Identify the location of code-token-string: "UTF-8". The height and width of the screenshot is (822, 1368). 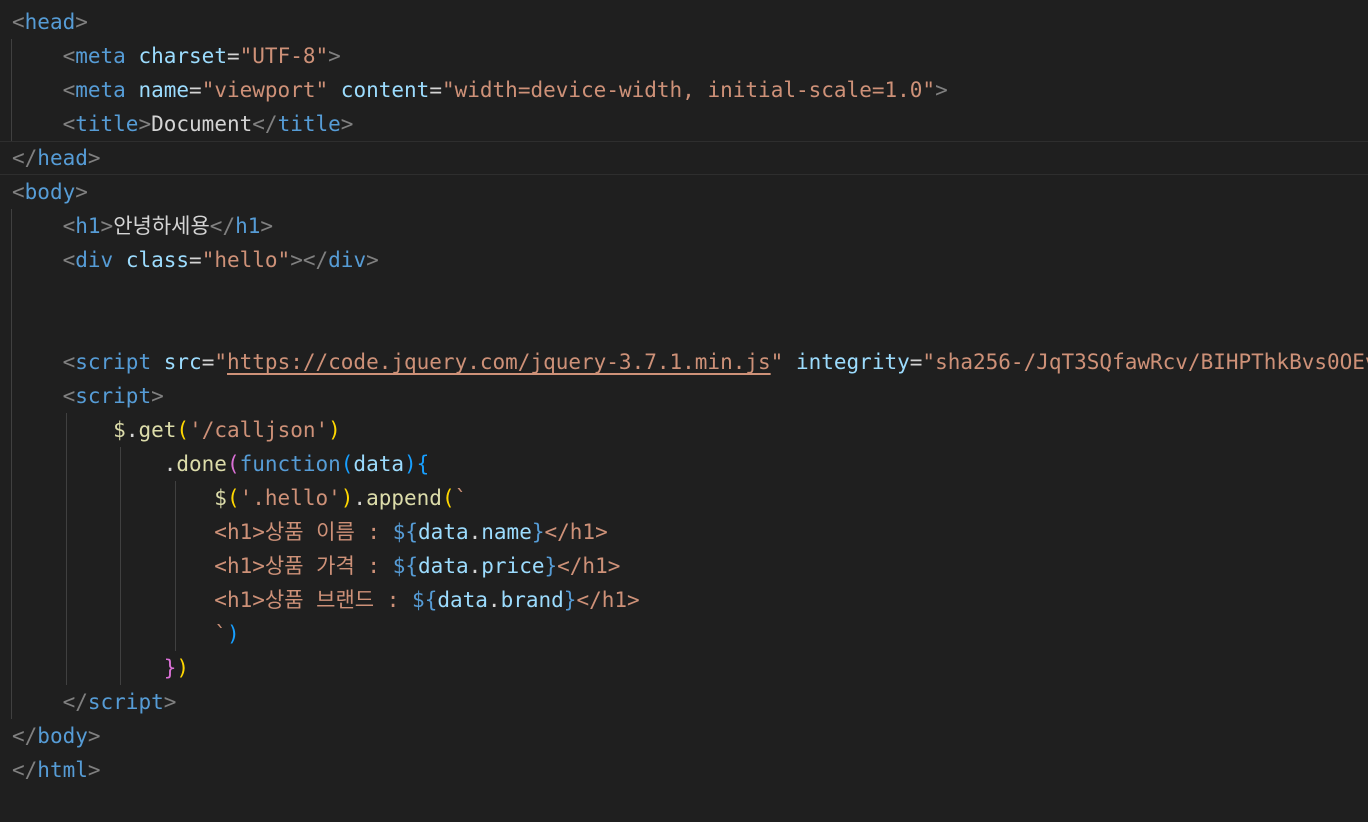
(284, 56).